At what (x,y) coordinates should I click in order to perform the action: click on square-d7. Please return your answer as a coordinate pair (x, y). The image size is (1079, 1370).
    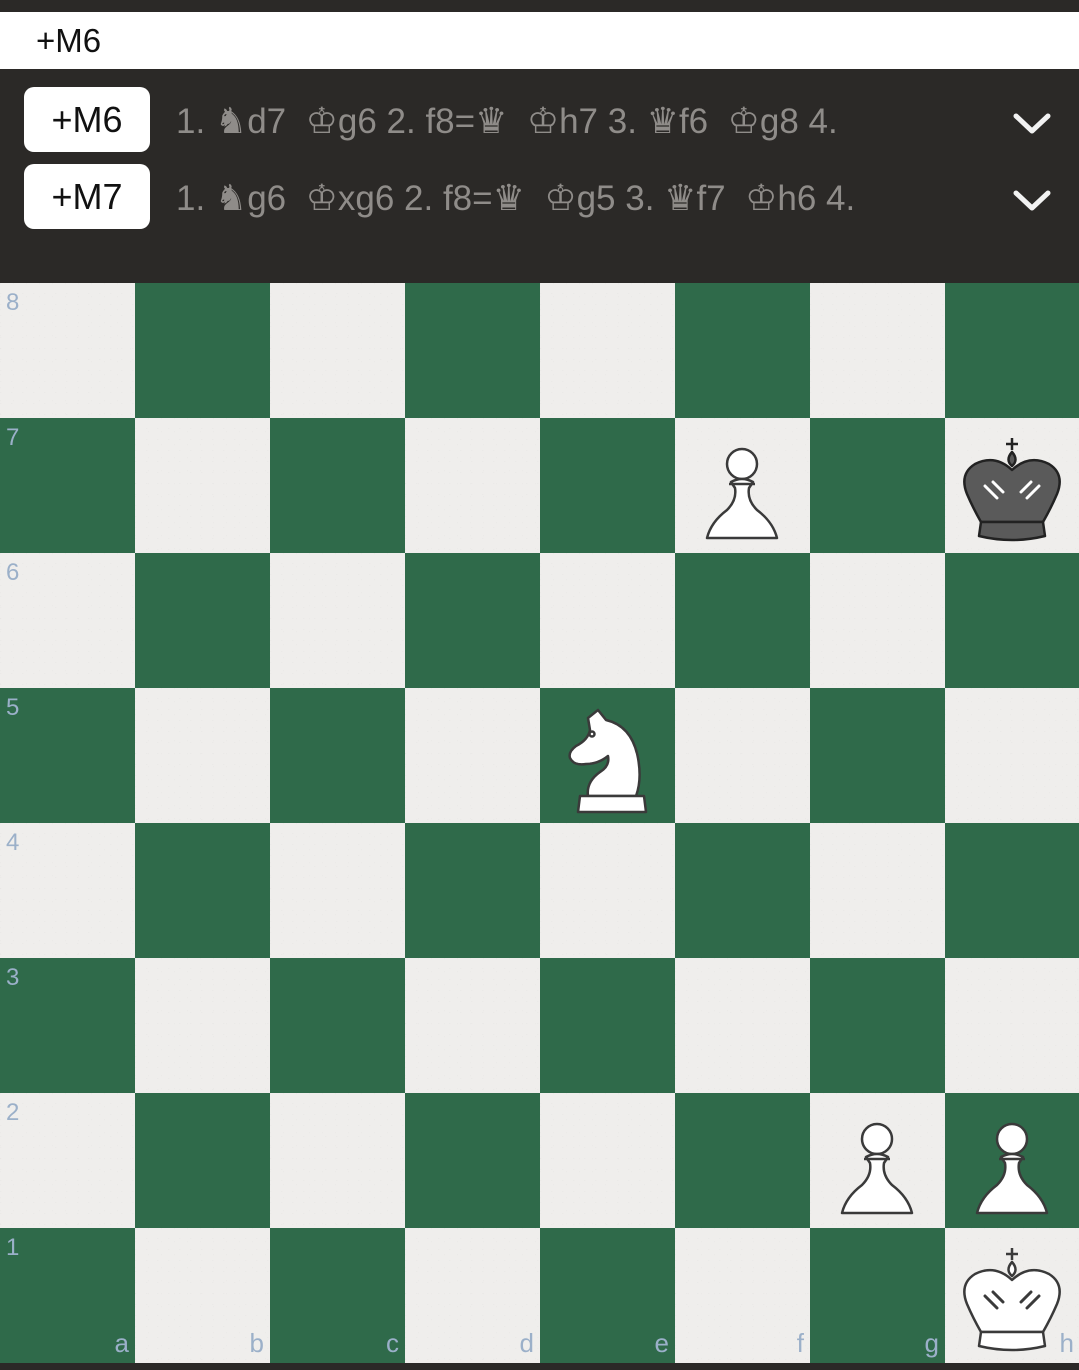
    Looking at the image, I should click on (472, 485).